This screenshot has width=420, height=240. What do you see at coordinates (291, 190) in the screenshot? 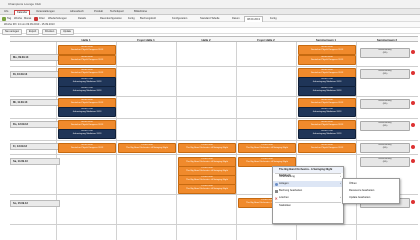
I see `menu-item-label: Buchung bearbeiten` at bounding box center [291, 190].